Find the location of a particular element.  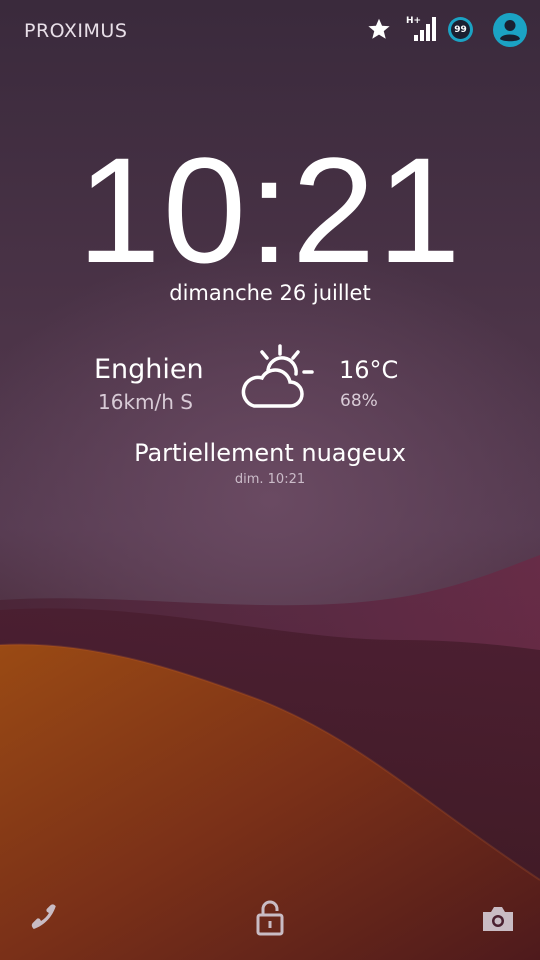

lockscreen-date: dimanche 26 juillet is located at coordinates (270, 293).